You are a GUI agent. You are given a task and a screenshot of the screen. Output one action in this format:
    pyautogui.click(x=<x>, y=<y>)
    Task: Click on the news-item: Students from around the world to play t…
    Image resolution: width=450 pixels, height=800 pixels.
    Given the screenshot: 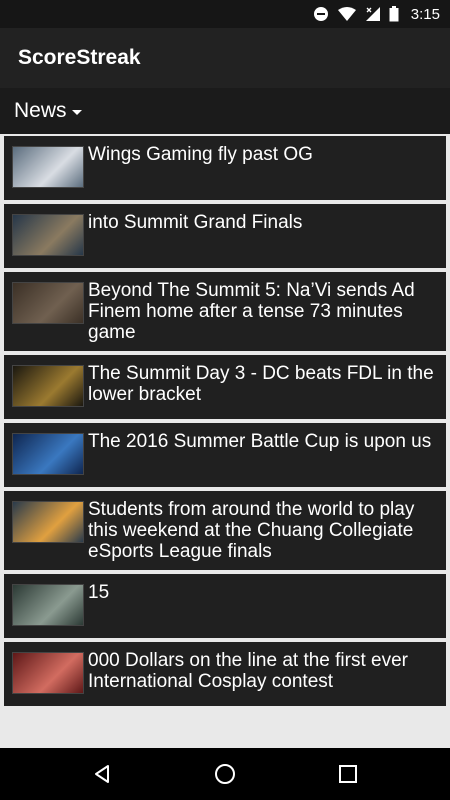 What is the action you would take?
    pyautogui.click(x=225, y=530)
    